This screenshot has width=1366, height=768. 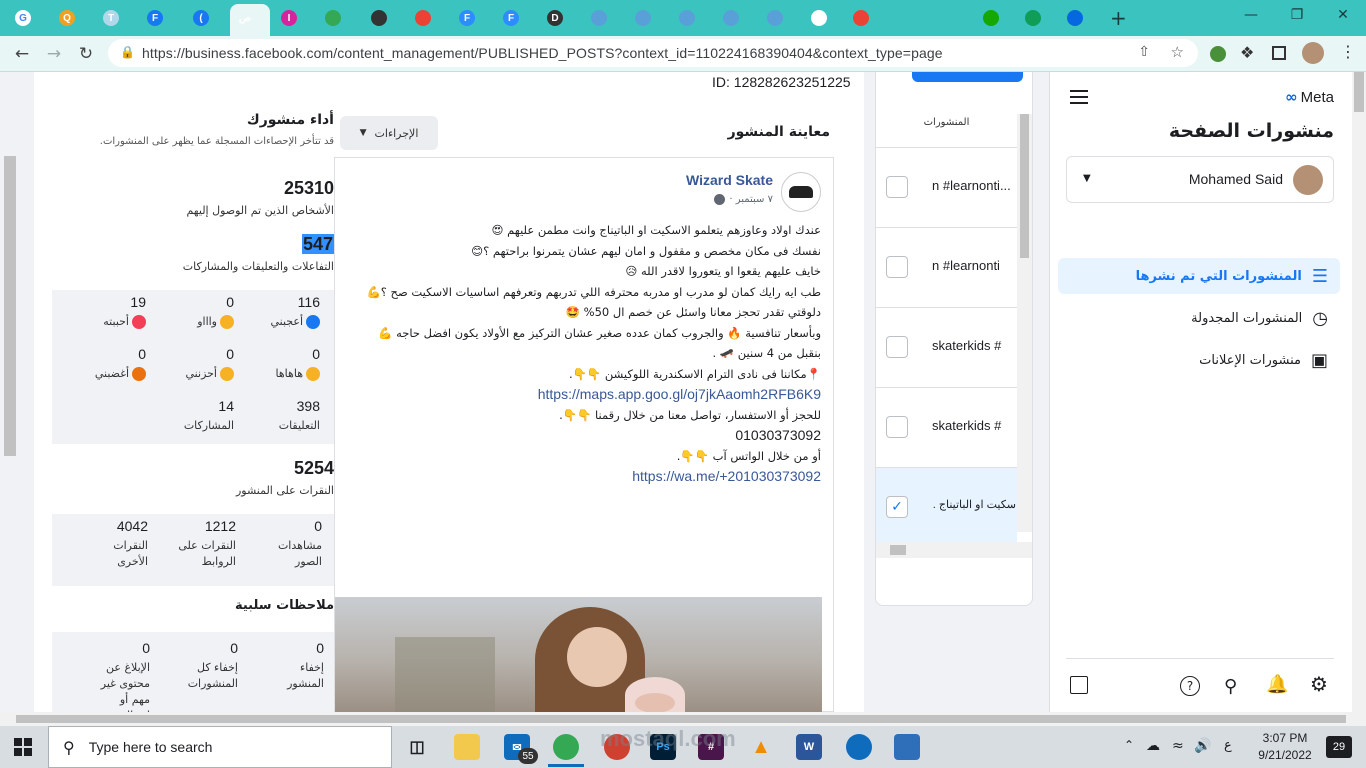 I want to click on post-image, so click(x=578, y=654).